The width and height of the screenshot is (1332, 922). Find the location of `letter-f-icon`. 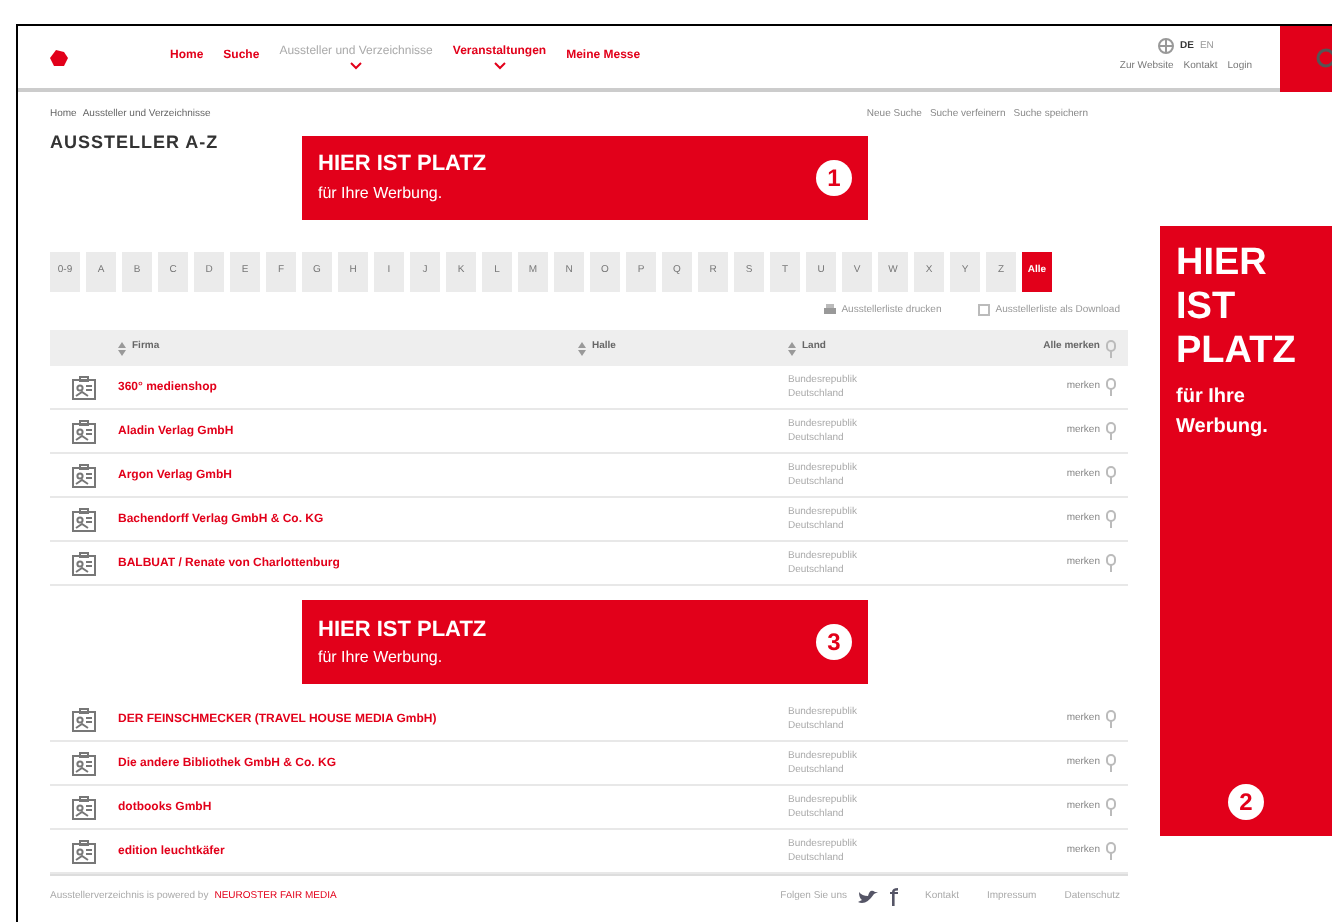

letter-f-icon is located at coordinates (892, 897).